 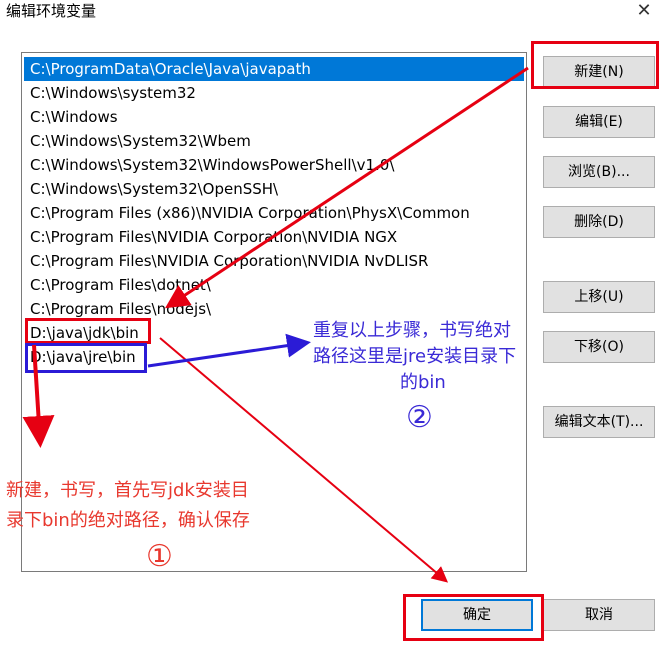 What do you see at coordinates (412, 330) in the screenshot?
I see `step2-note-line1: 重复以上步骤，书写绝对` at bounding box center [412, 330].